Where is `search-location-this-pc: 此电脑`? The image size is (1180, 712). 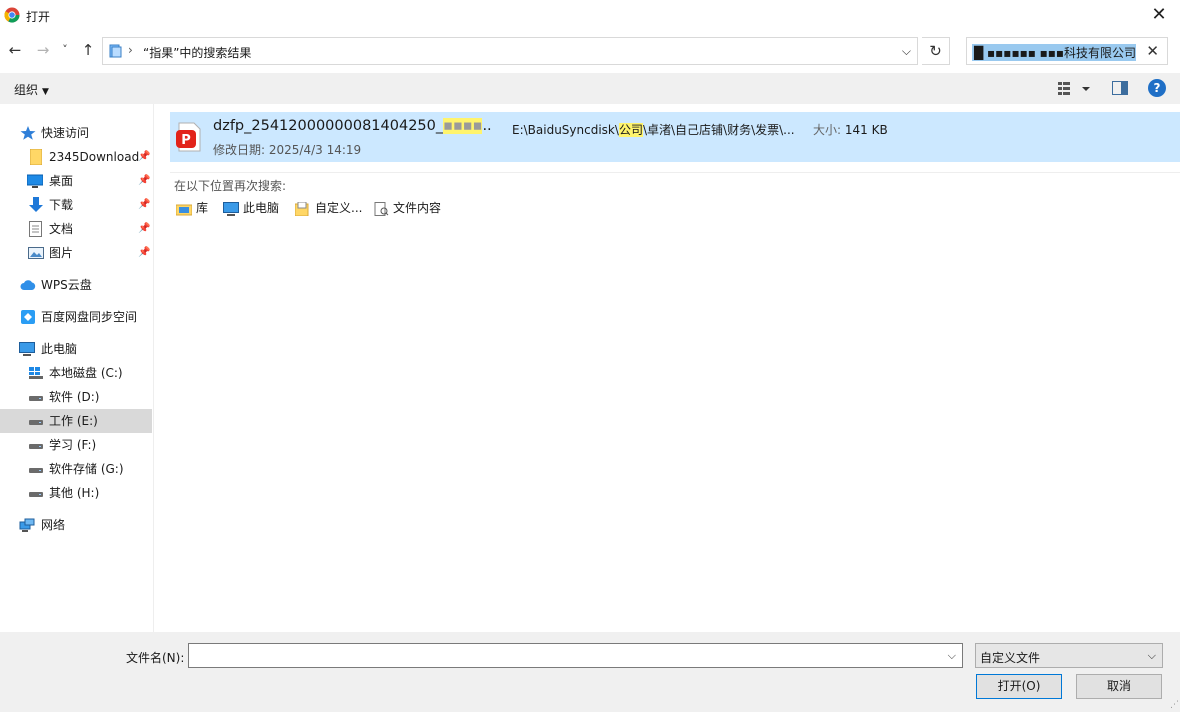
search-location-this-pc: 此电脑 is located at coordinates (251, 208).